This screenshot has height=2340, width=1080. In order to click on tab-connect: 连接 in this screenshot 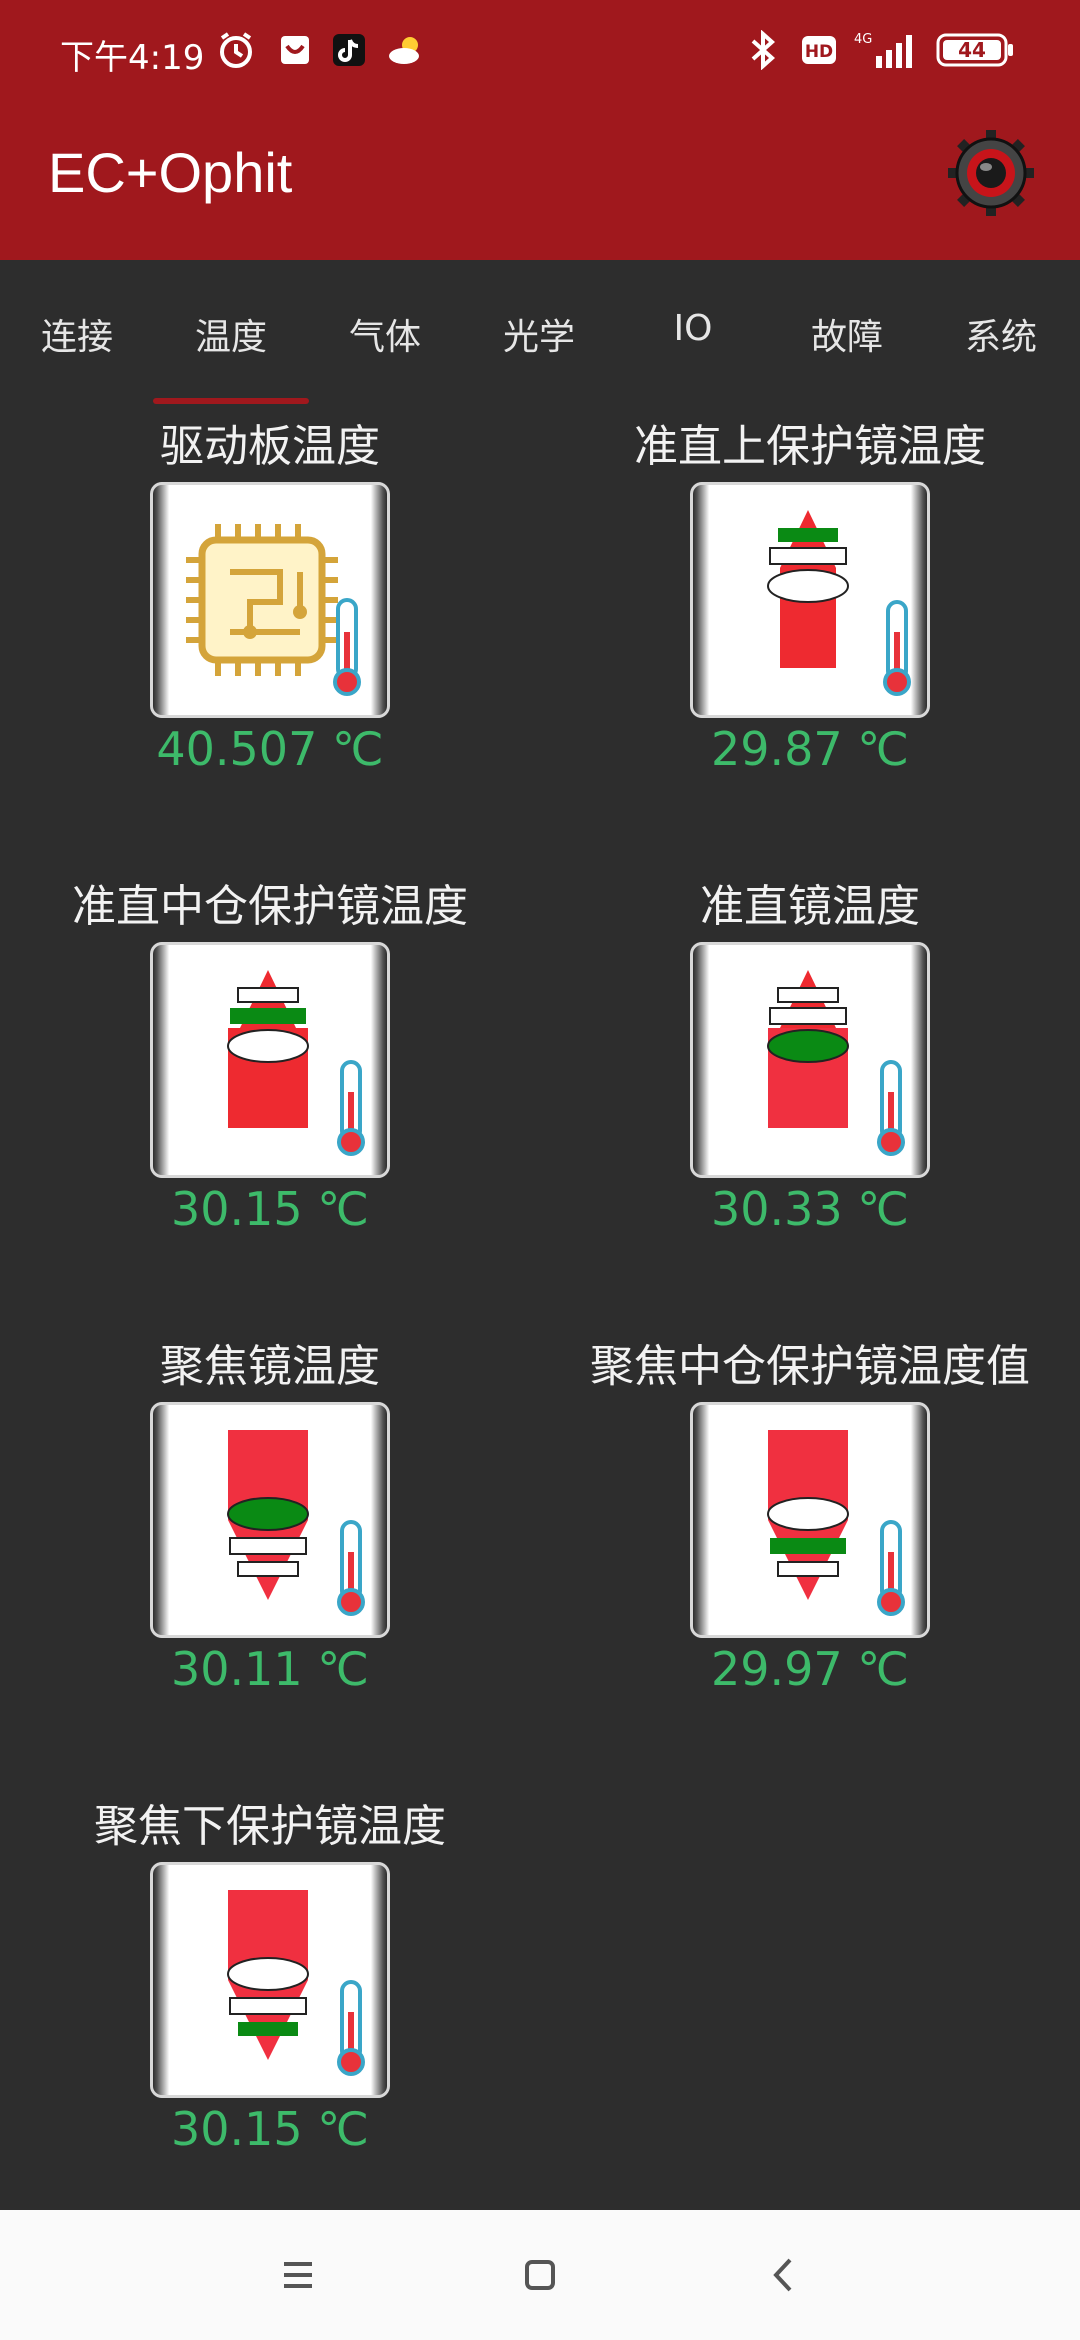, I will do `click(77, 334)`.